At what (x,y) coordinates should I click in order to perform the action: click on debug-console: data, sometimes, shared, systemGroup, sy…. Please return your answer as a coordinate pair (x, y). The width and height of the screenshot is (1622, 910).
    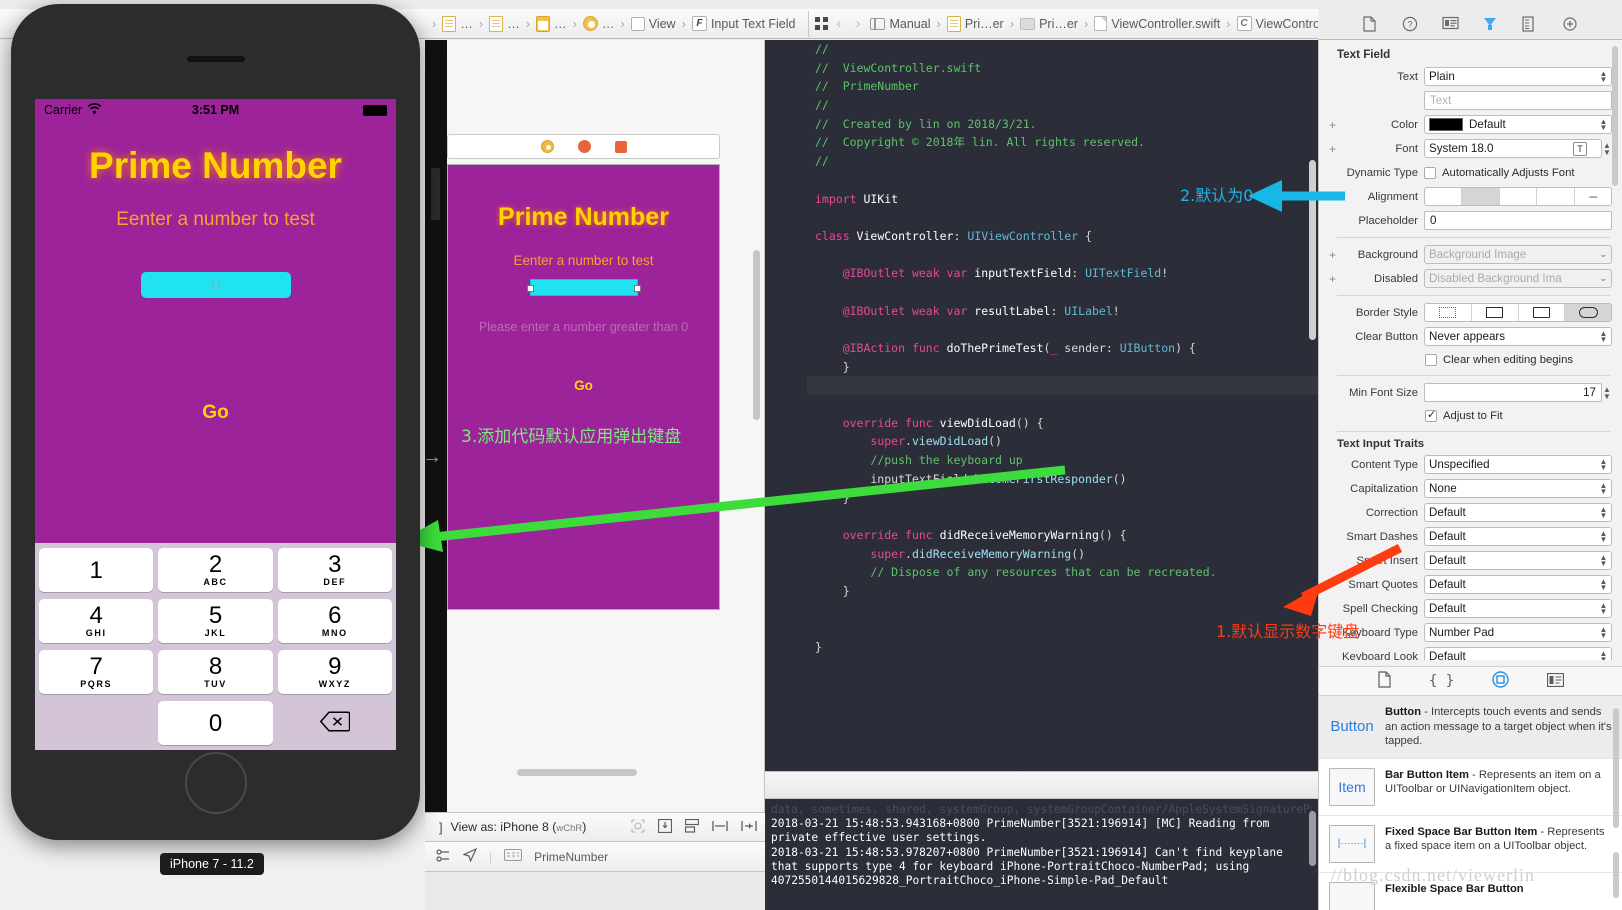
    Looking at the image, I should click on (1041, 840).